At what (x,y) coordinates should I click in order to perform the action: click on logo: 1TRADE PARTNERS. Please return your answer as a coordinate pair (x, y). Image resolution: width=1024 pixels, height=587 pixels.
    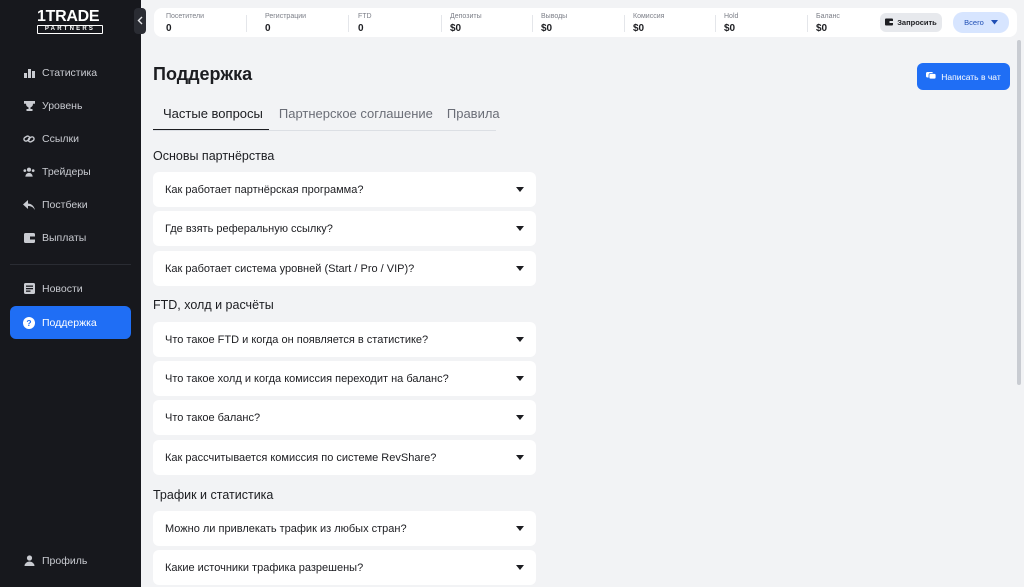
    Looking at the image, I should click on (71, 21).